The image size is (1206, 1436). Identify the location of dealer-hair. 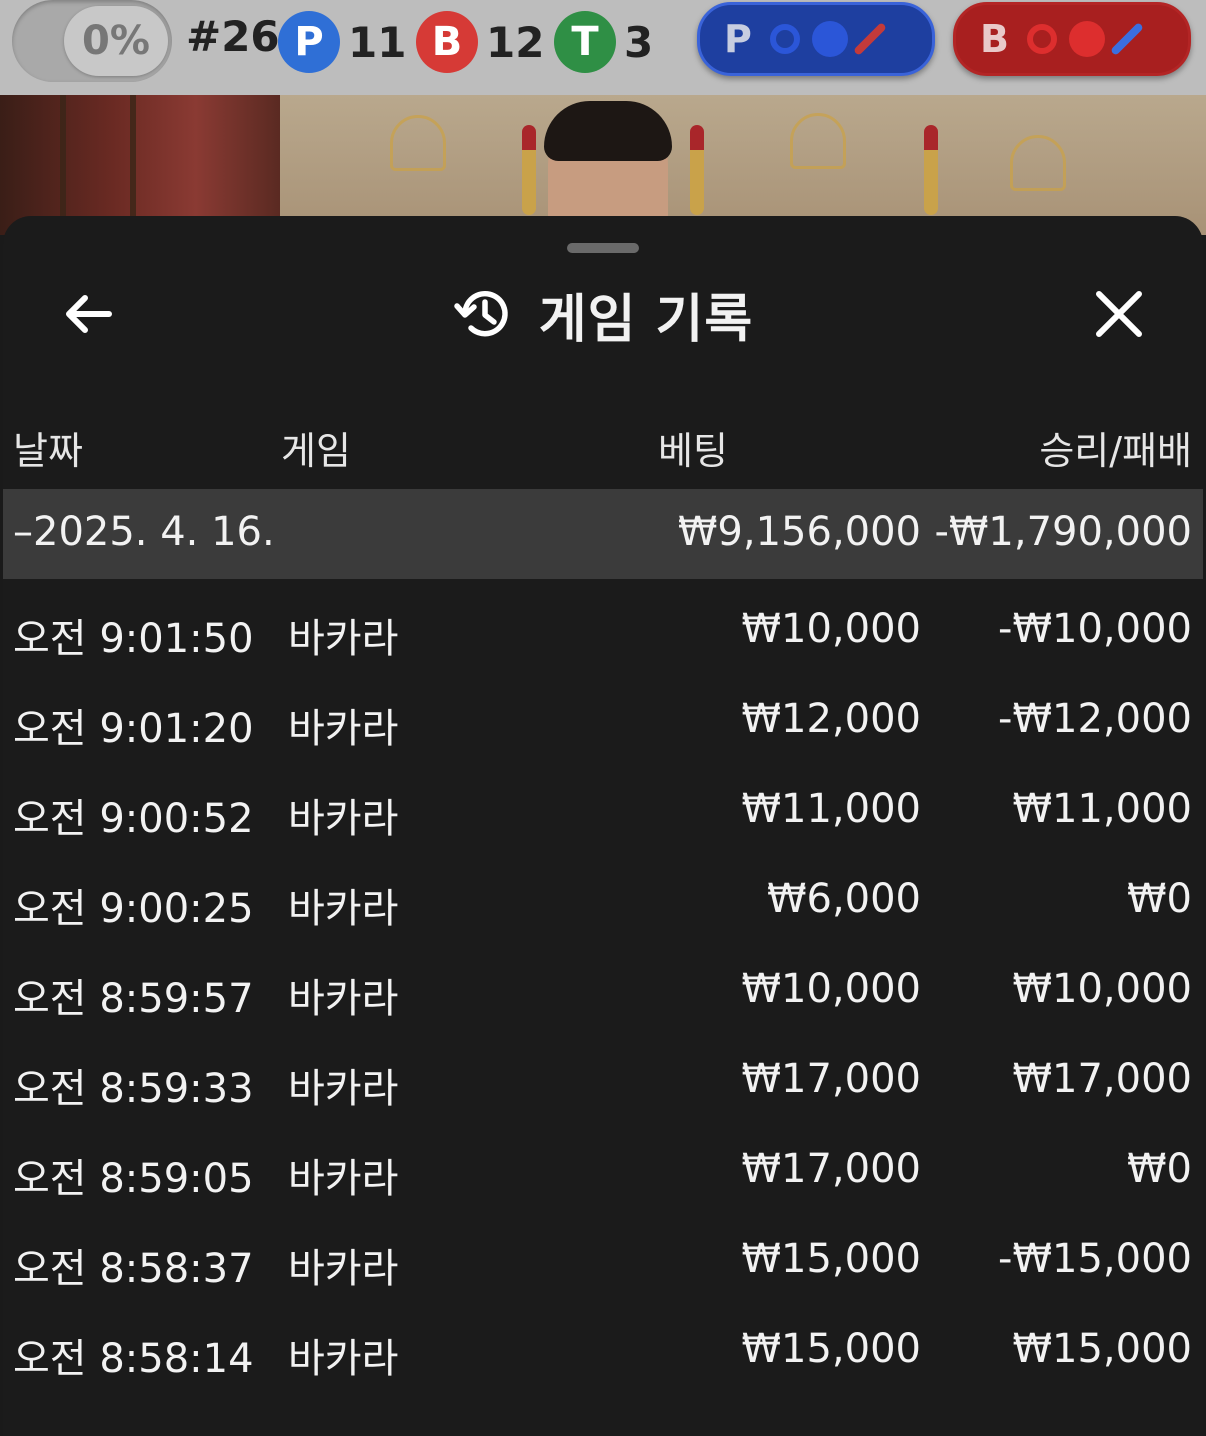
(608, 131).